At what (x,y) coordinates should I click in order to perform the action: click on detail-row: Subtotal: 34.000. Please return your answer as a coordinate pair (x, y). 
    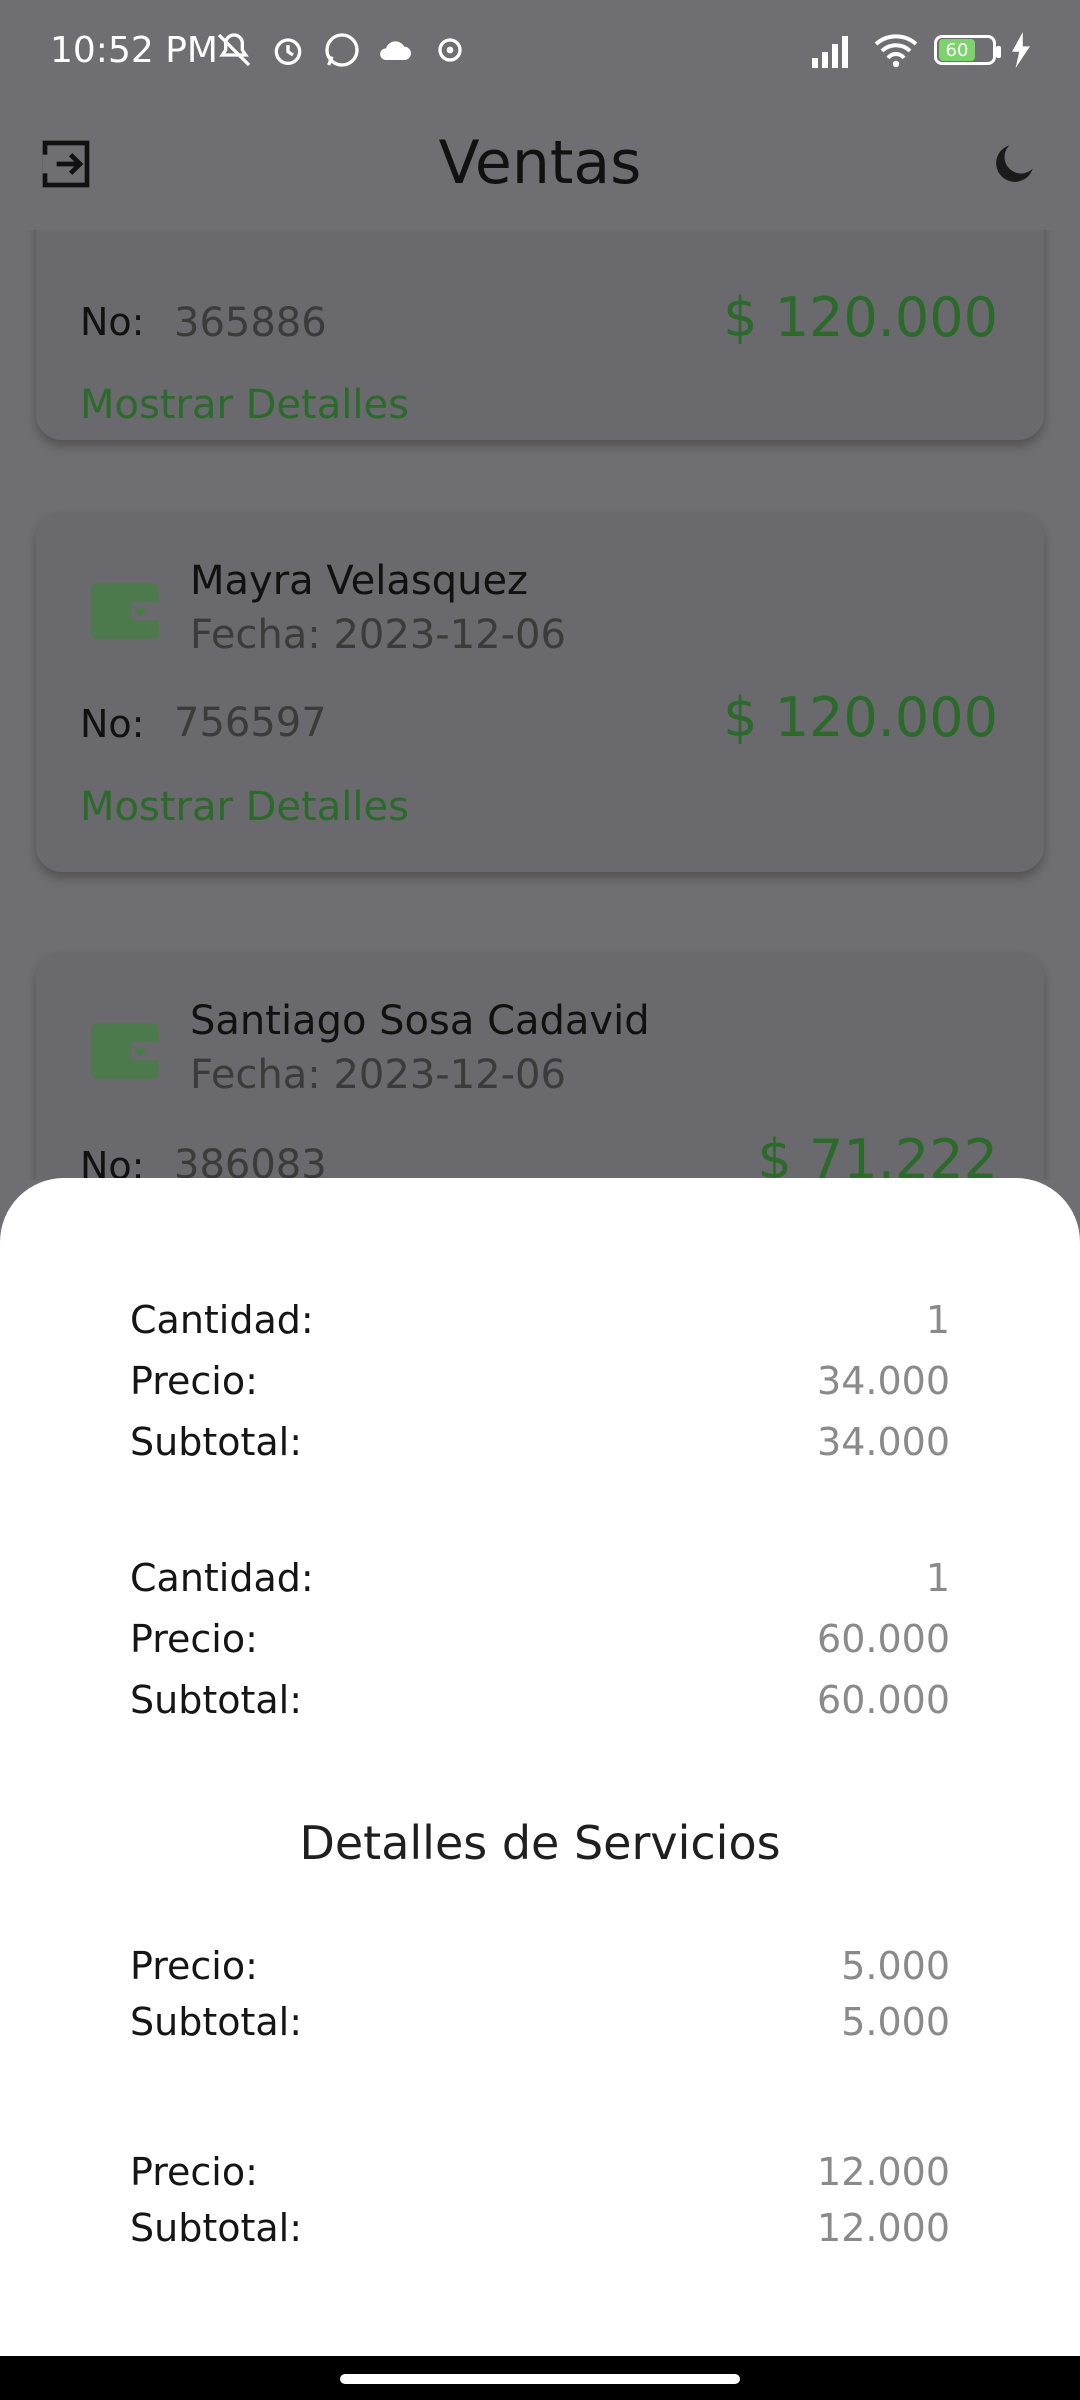
    Looking at the image, I should click on (540, 1450).